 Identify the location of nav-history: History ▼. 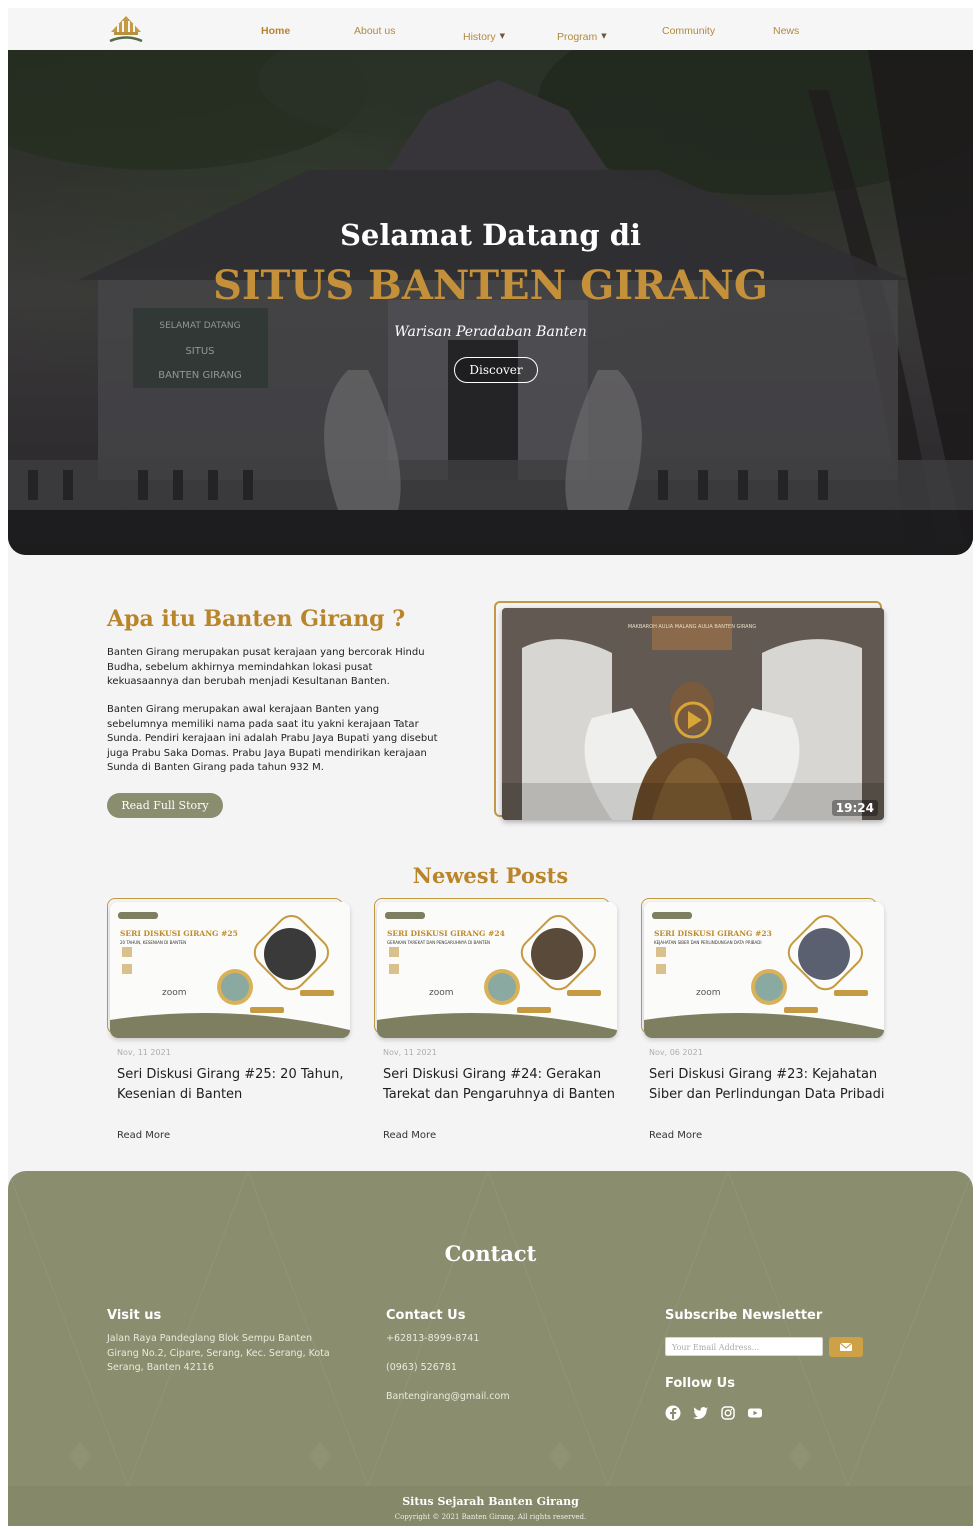
(484, 34).